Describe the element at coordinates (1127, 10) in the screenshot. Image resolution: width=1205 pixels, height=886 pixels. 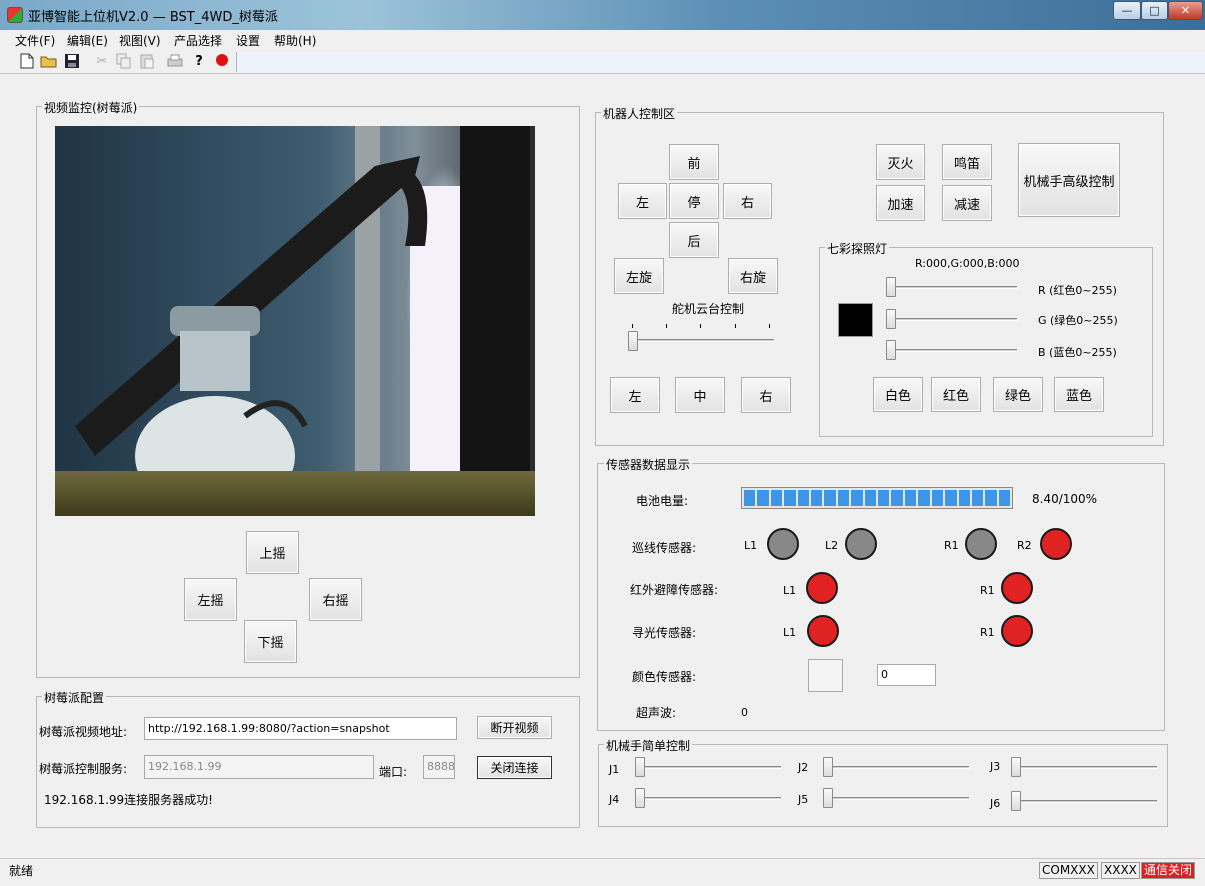
I see `minimize-button: —` at that location.